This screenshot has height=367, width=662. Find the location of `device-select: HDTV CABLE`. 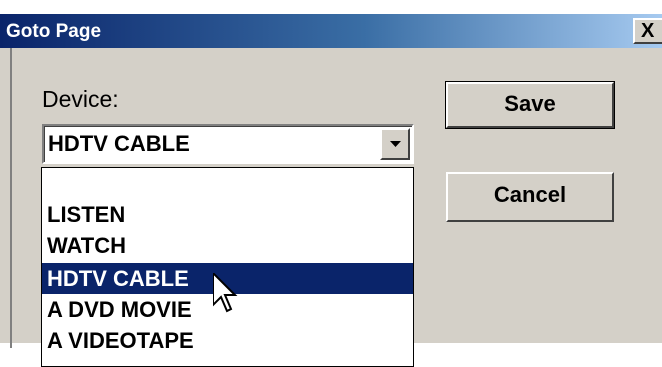

device-select: HDTV CABLE is located at coordinates (228, 144).